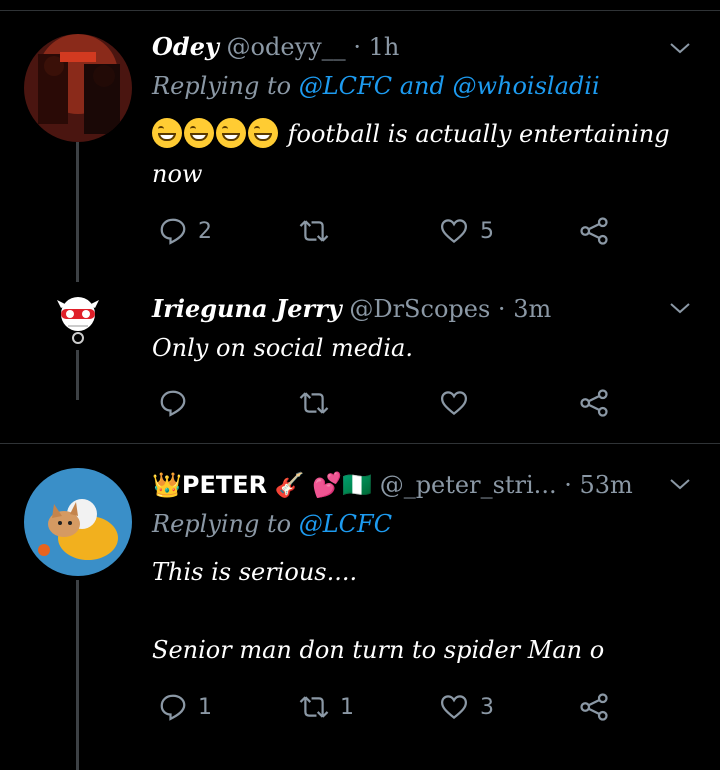 This screenshot has height=770, width=720. Describe the element at coordinates (532, 309) in the screenshot. I see `timestamp: 3m` at that location.